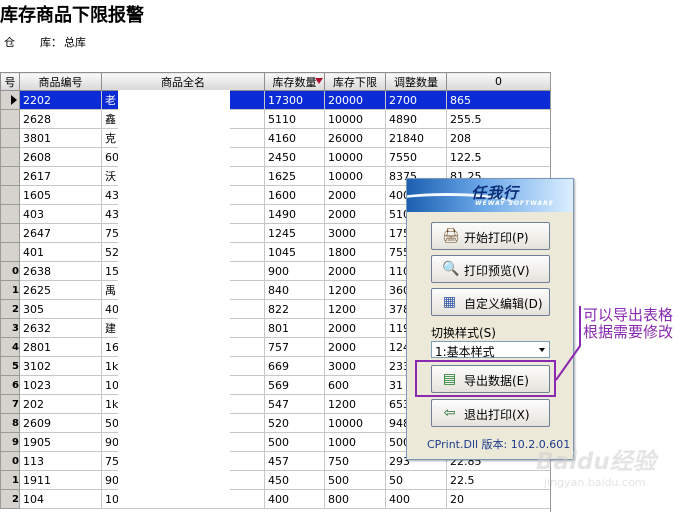 The width and height of the screenshot is (700, 512). Describe the element at coordinates (294, 100) in the screenshot. I see `cell-qty: 17300` at that location.